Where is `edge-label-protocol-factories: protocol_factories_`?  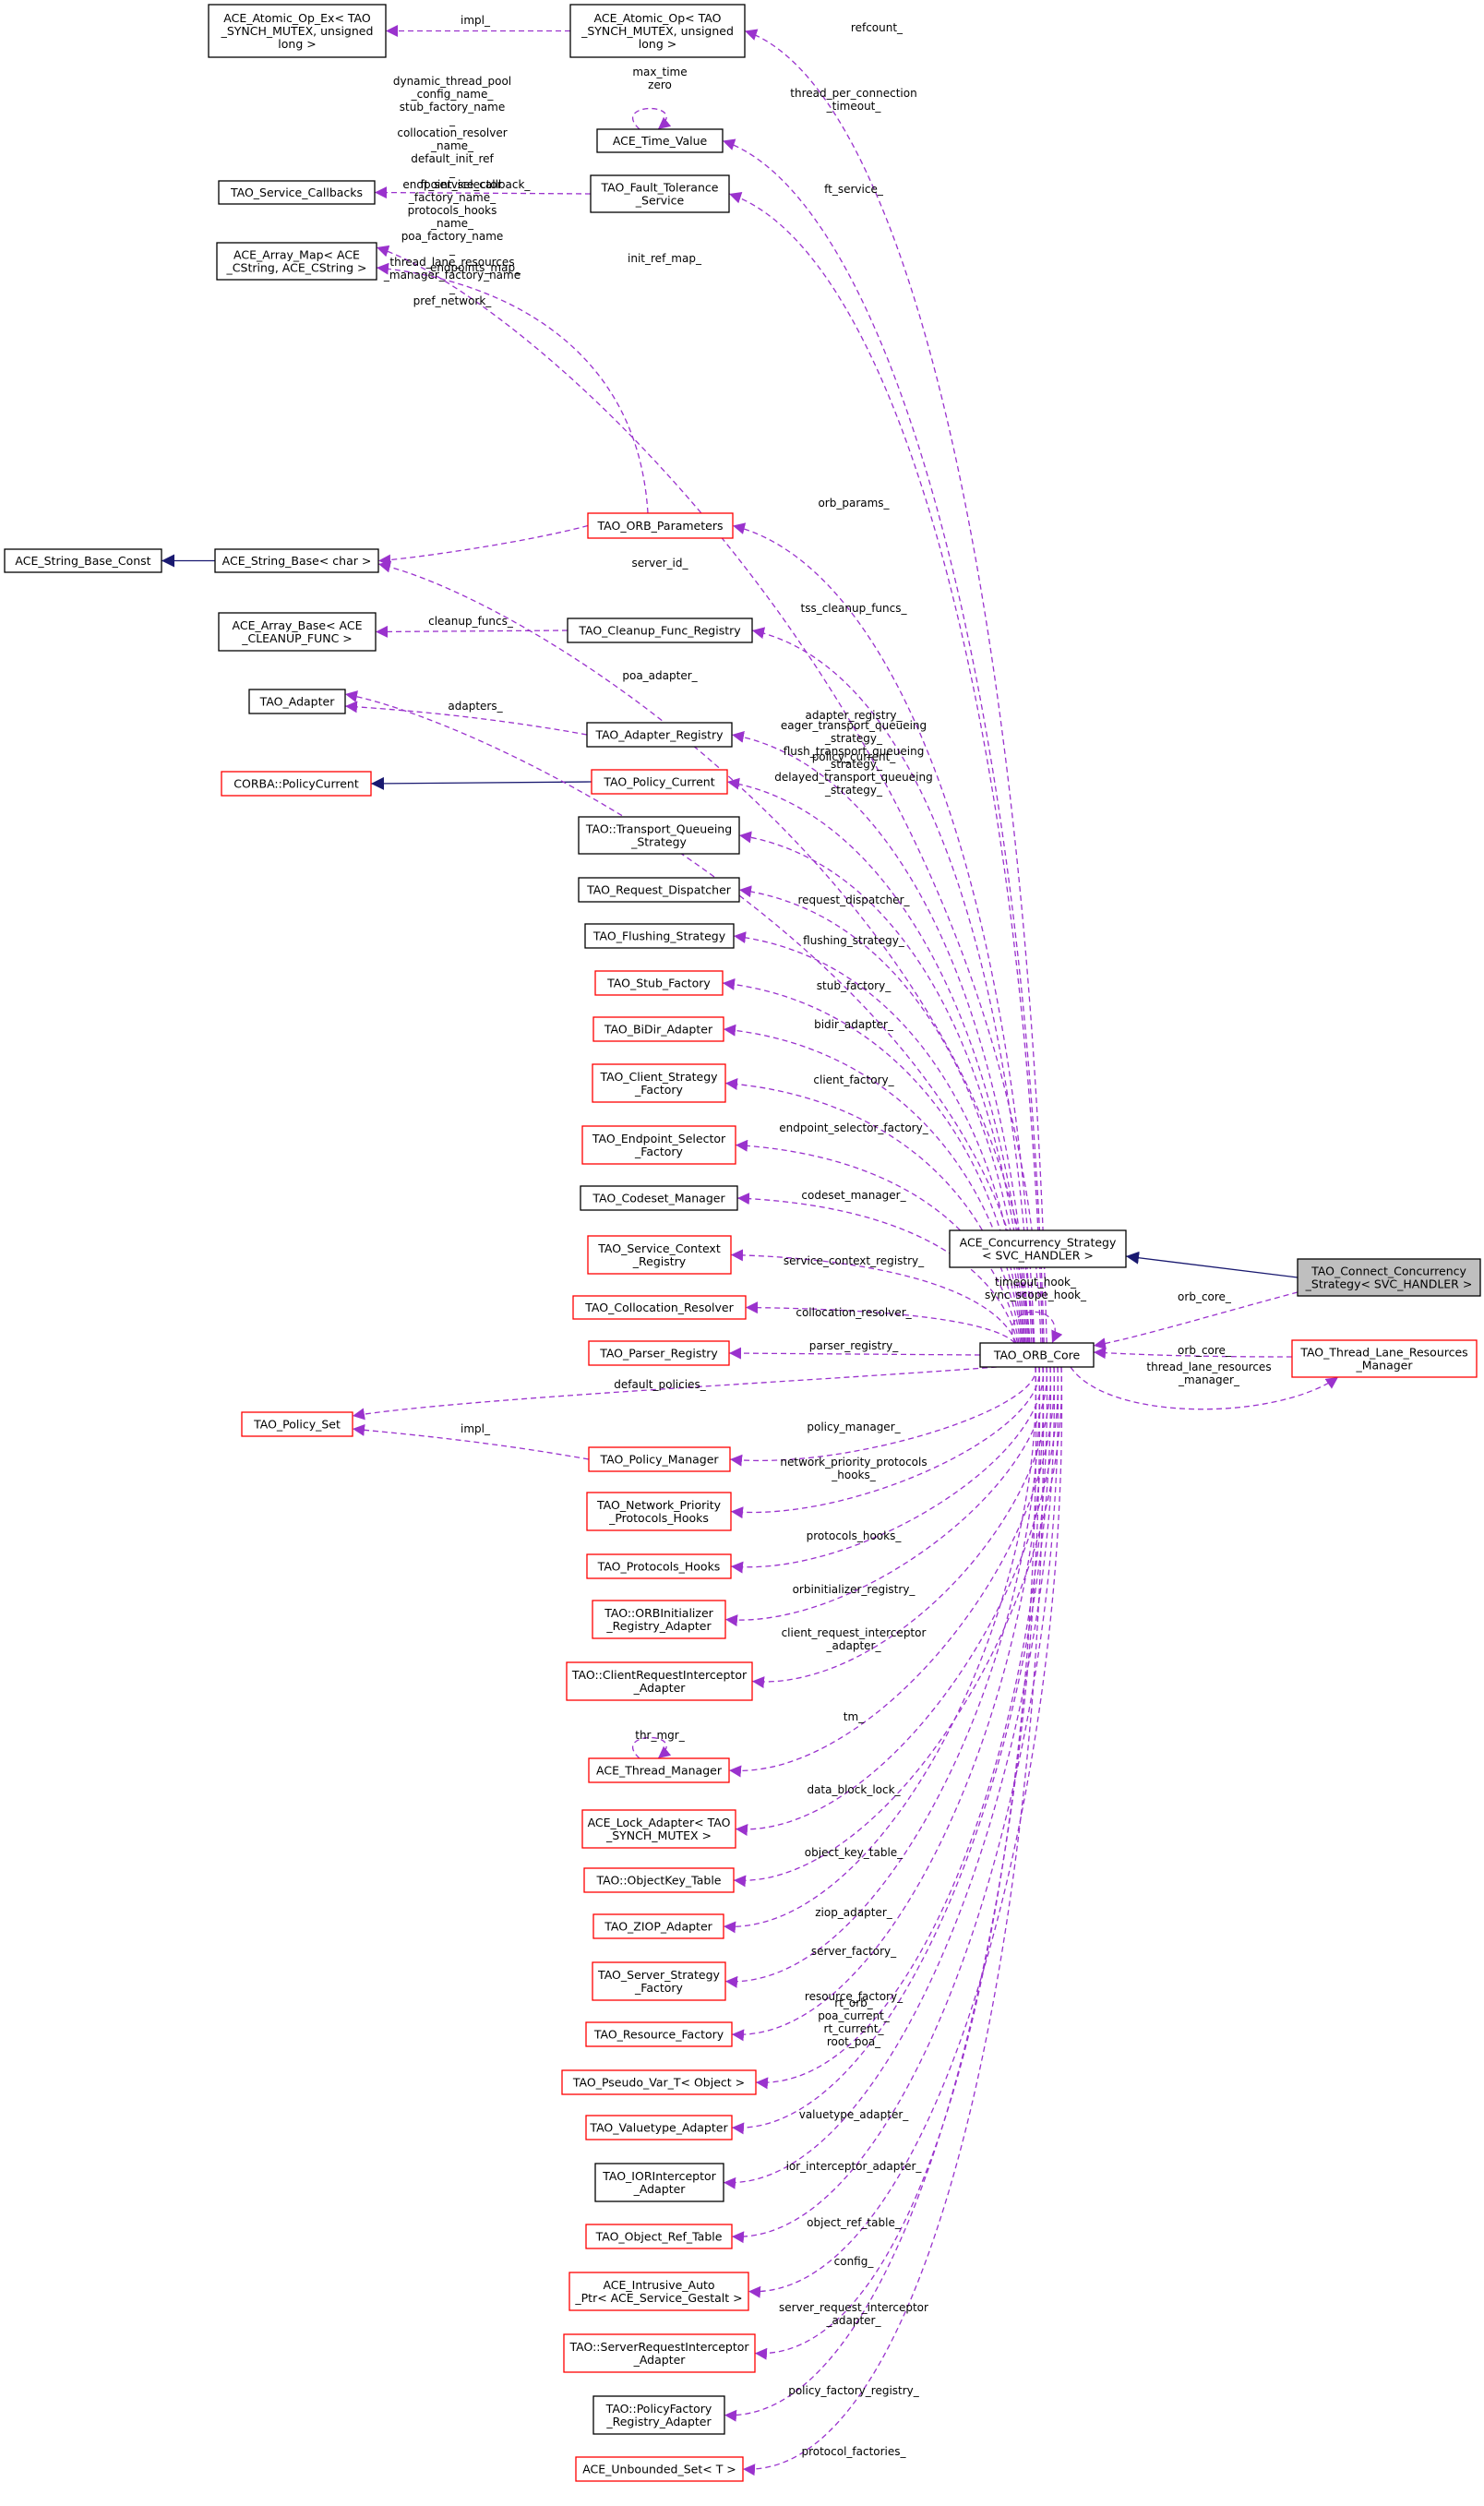
edge-label-protocol-factories: protocol_factories_ is located at coordinates (853, 2452).